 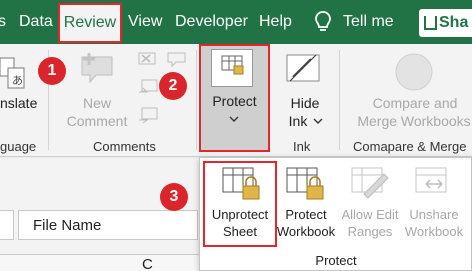 What do you see at coordinates (147, 58) in the screenshot?
I see `delete-comment-icon` at bounding box center [147, 58].